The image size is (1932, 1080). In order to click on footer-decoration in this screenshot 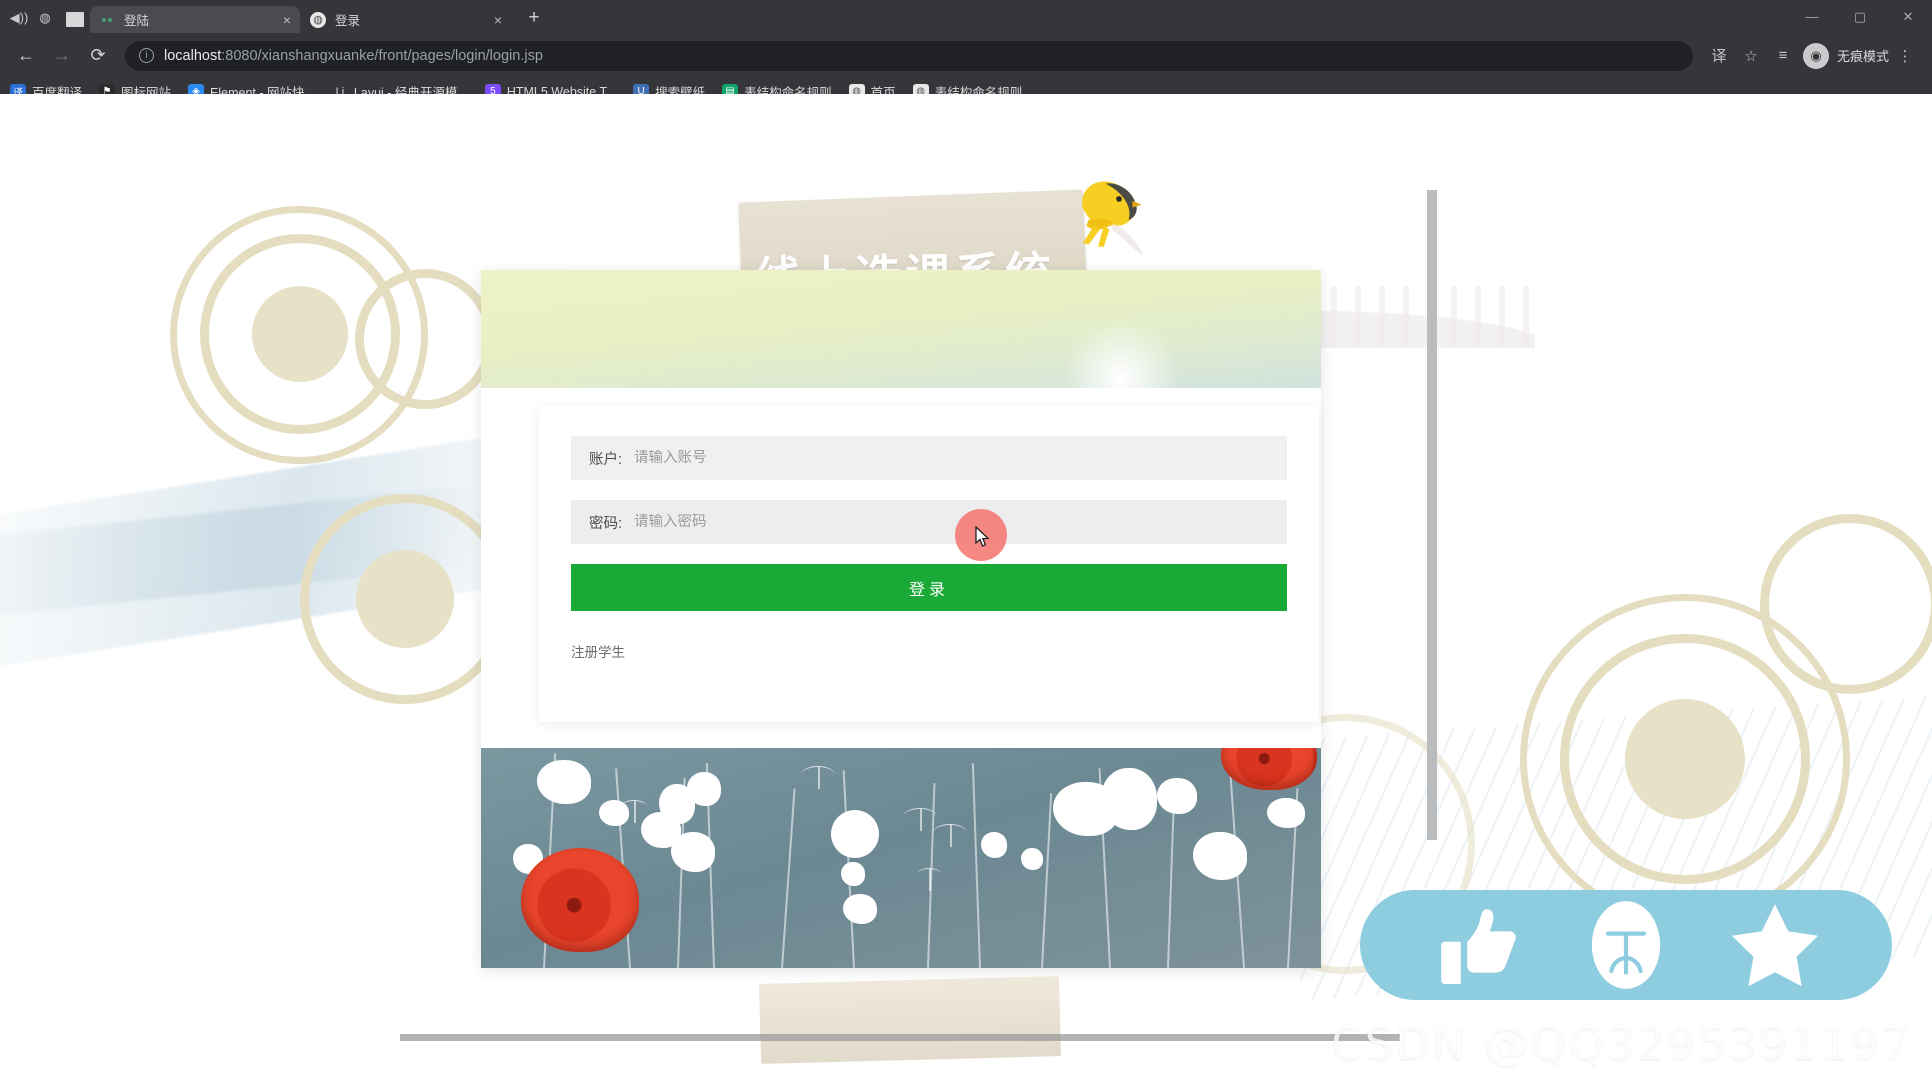, I will do `click(900, 1022)`.